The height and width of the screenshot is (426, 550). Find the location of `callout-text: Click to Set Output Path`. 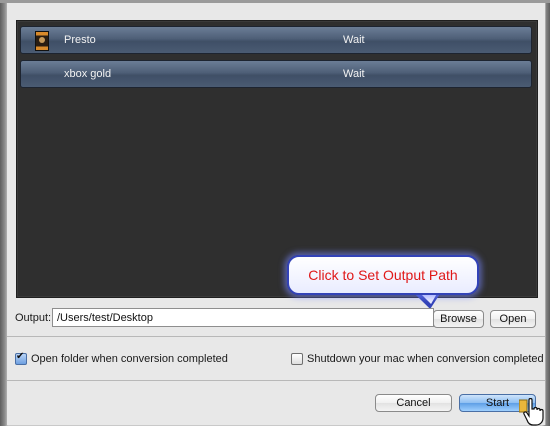

callout-text: Click to Set Output Path is located at coordinates (383, 275).